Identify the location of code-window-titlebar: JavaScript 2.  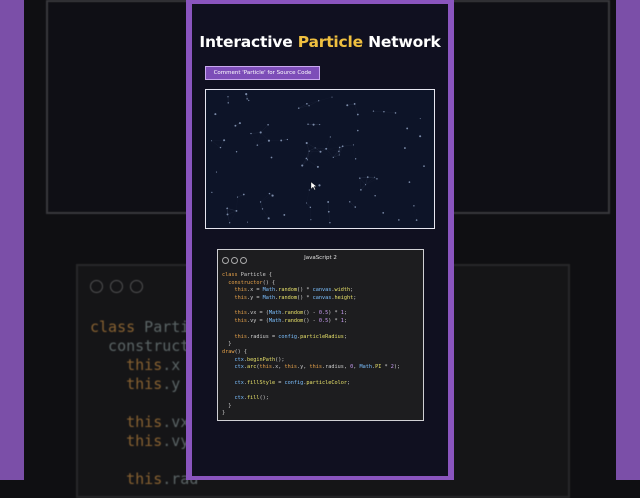
(320, 257).